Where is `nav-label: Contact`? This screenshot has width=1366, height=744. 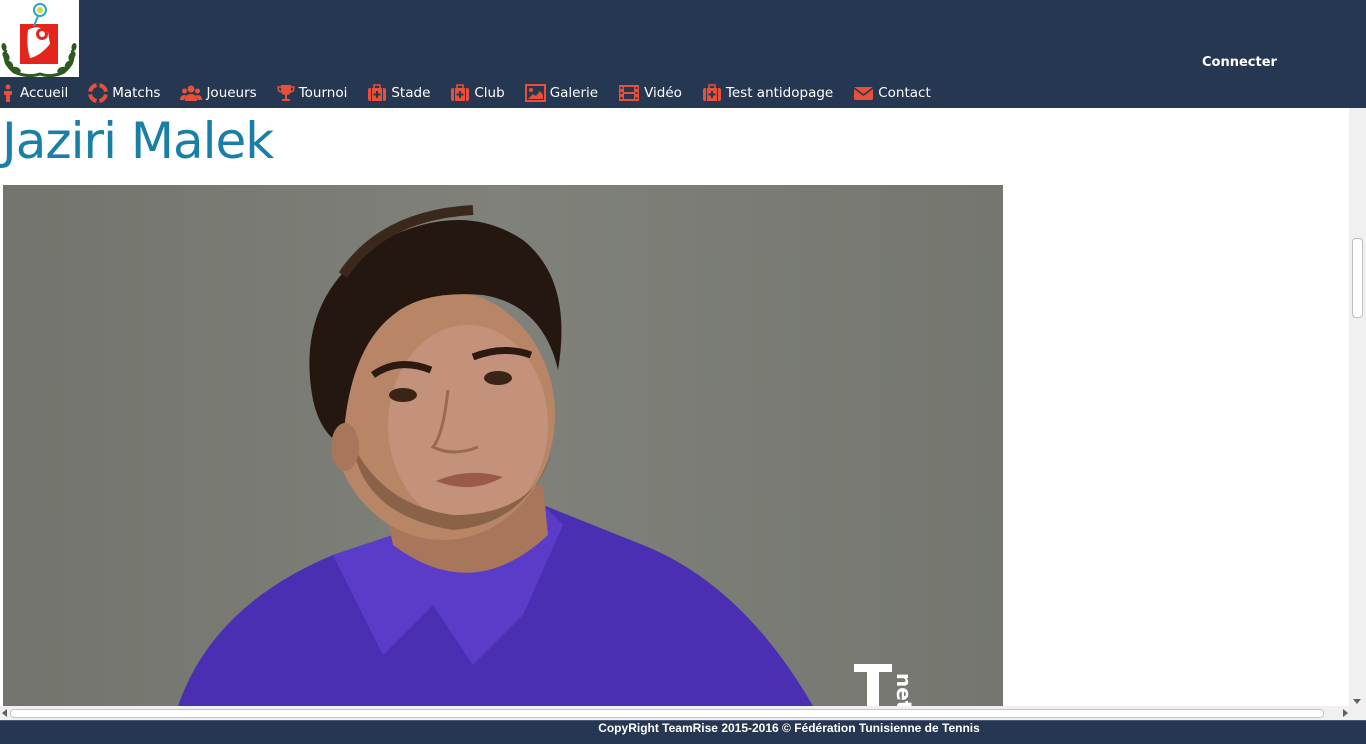 nav-label: Contact is located at coordinates (904, 93).